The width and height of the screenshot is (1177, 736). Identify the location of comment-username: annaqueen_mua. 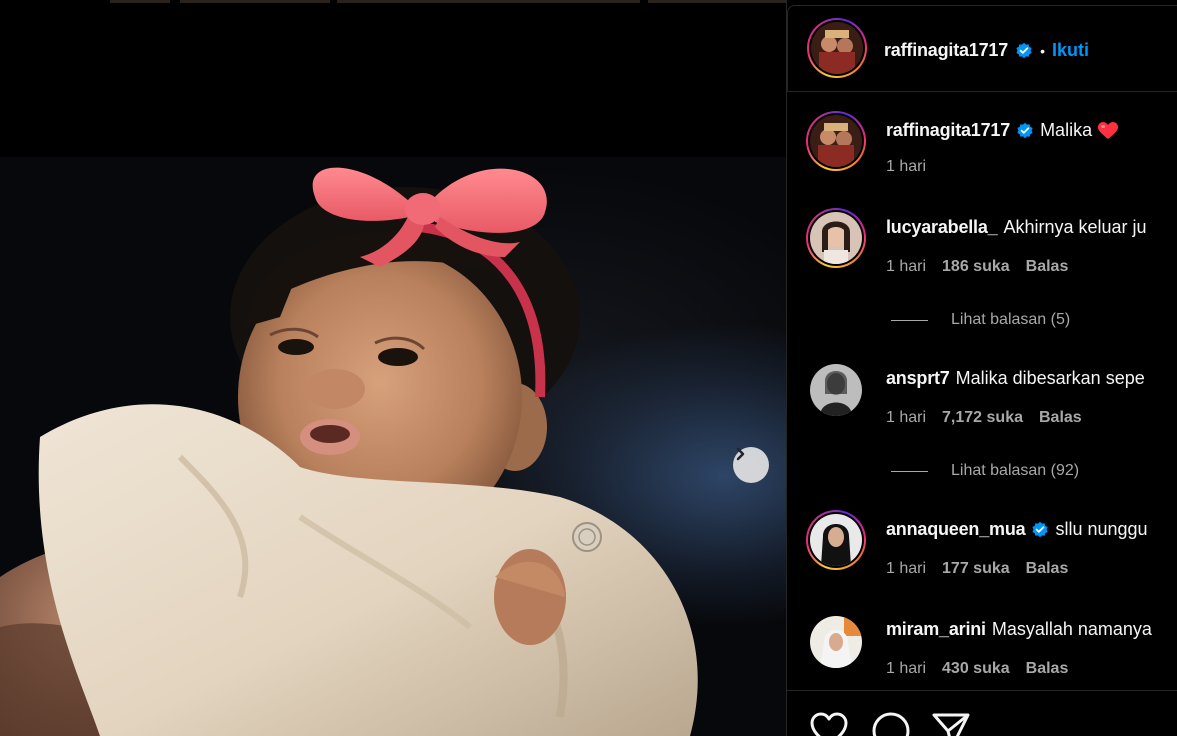
(956, 529).